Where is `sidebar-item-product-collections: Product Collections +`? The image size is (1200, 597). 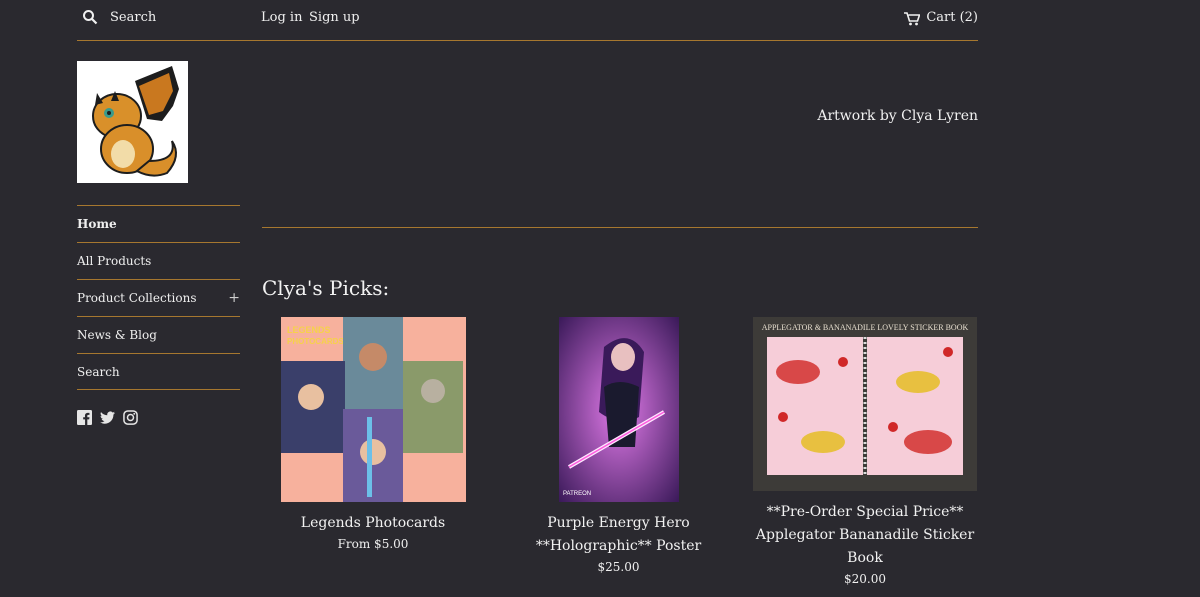 sidebar-item-product-collections: Product Collections + is located at coordinates (158, 297).